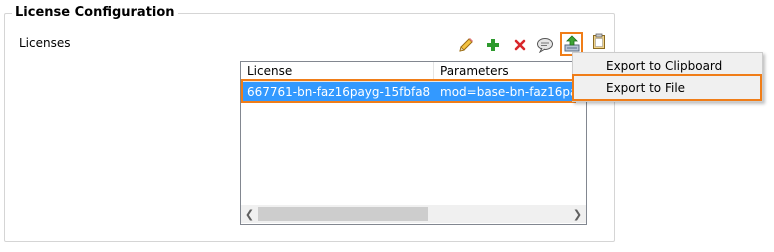  Describe the element at coordinates (571, 43) in the screenshot. I see `export-icon` at that location.